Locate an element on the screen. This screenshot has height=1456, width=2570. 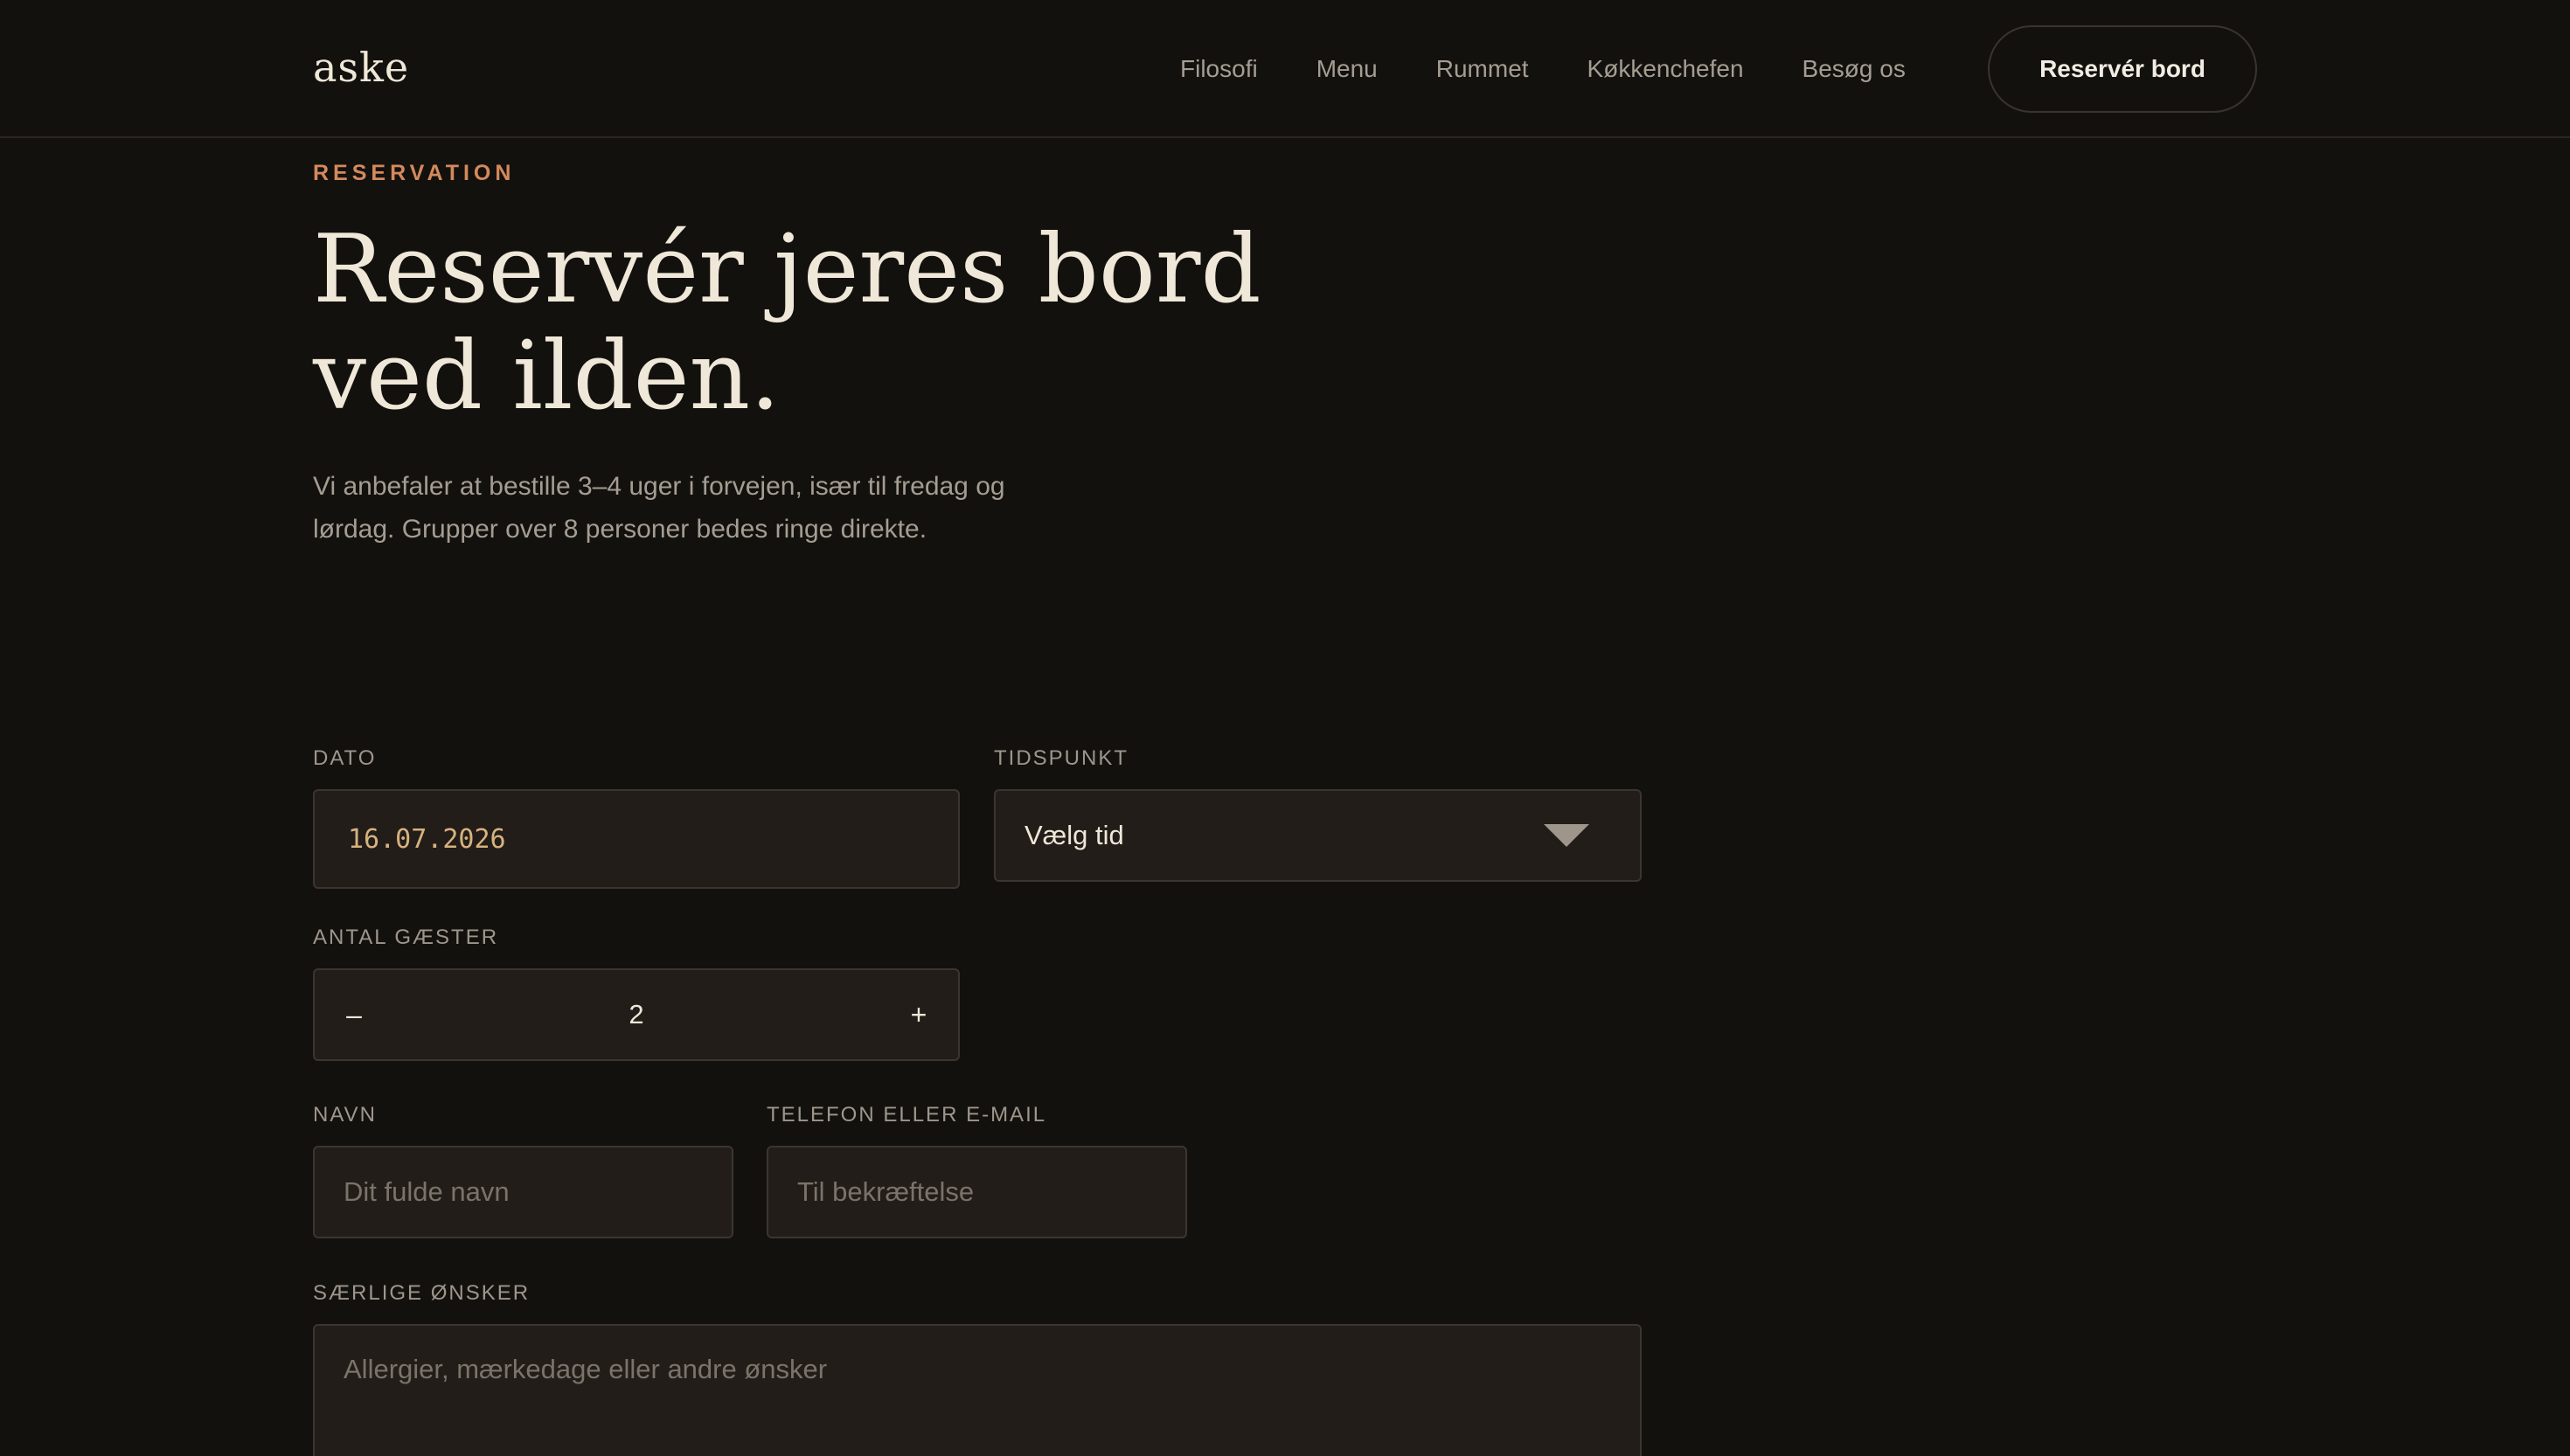
date-field: 16.07.2026 is located at coordinates (636, 839).